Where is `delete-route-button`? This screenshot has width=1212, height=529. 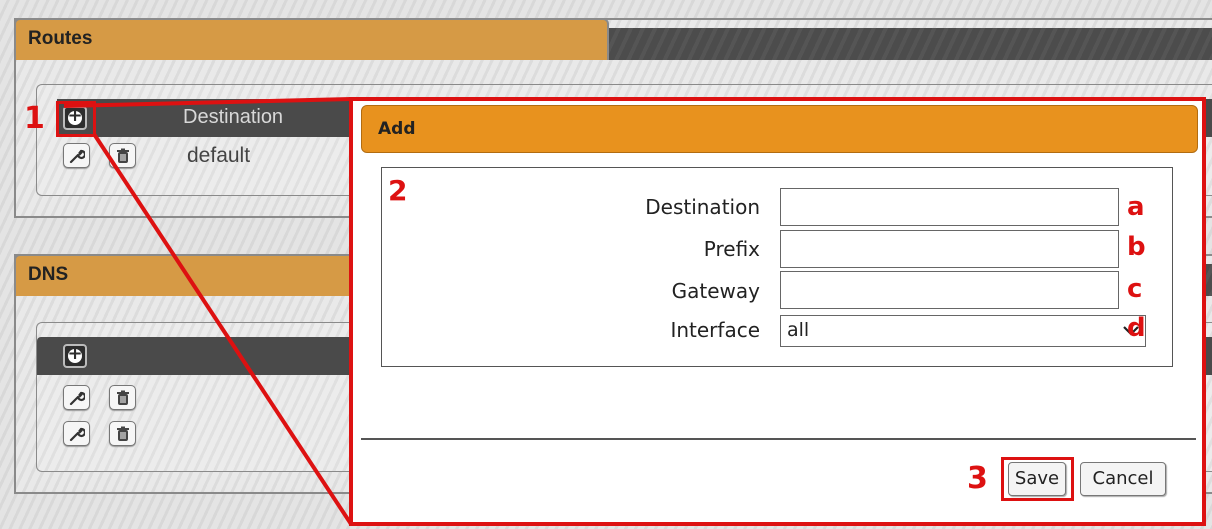 delete-route-button is located at coordinates (122, 155).